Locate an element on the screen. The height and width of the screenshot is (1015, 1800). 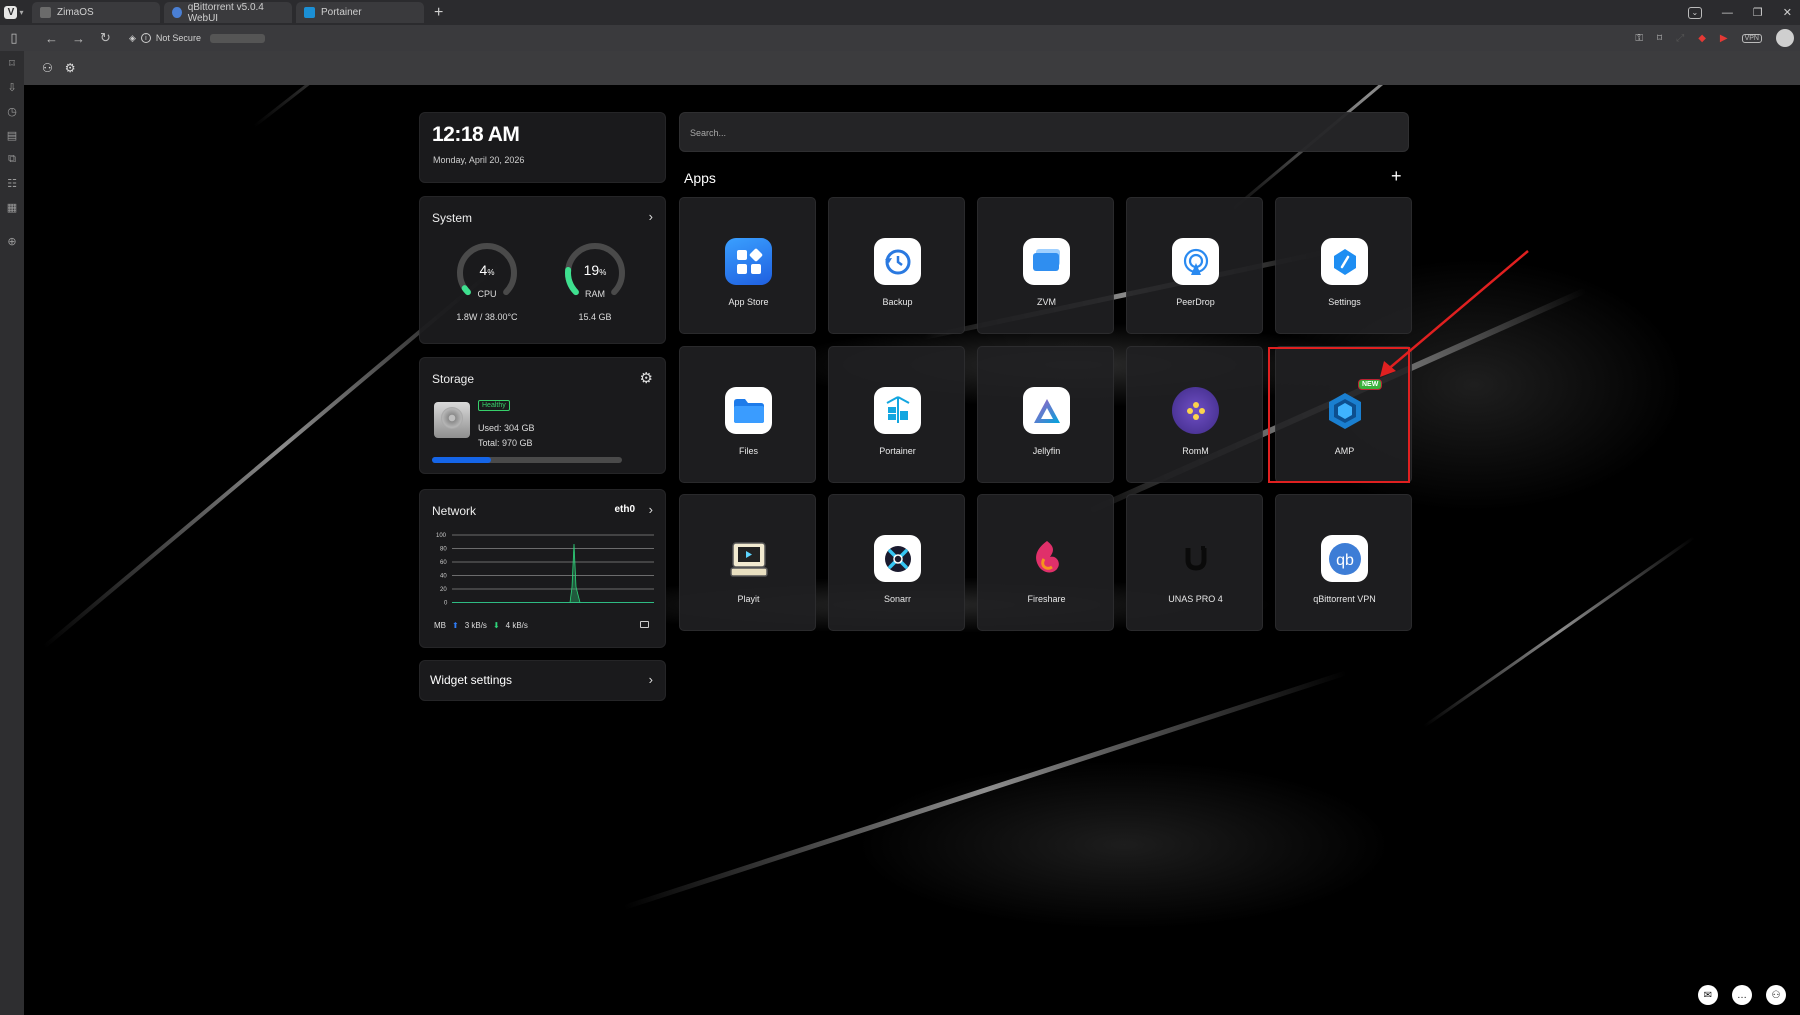
reload-icon: ↻ is located at coordinates (105, 38).